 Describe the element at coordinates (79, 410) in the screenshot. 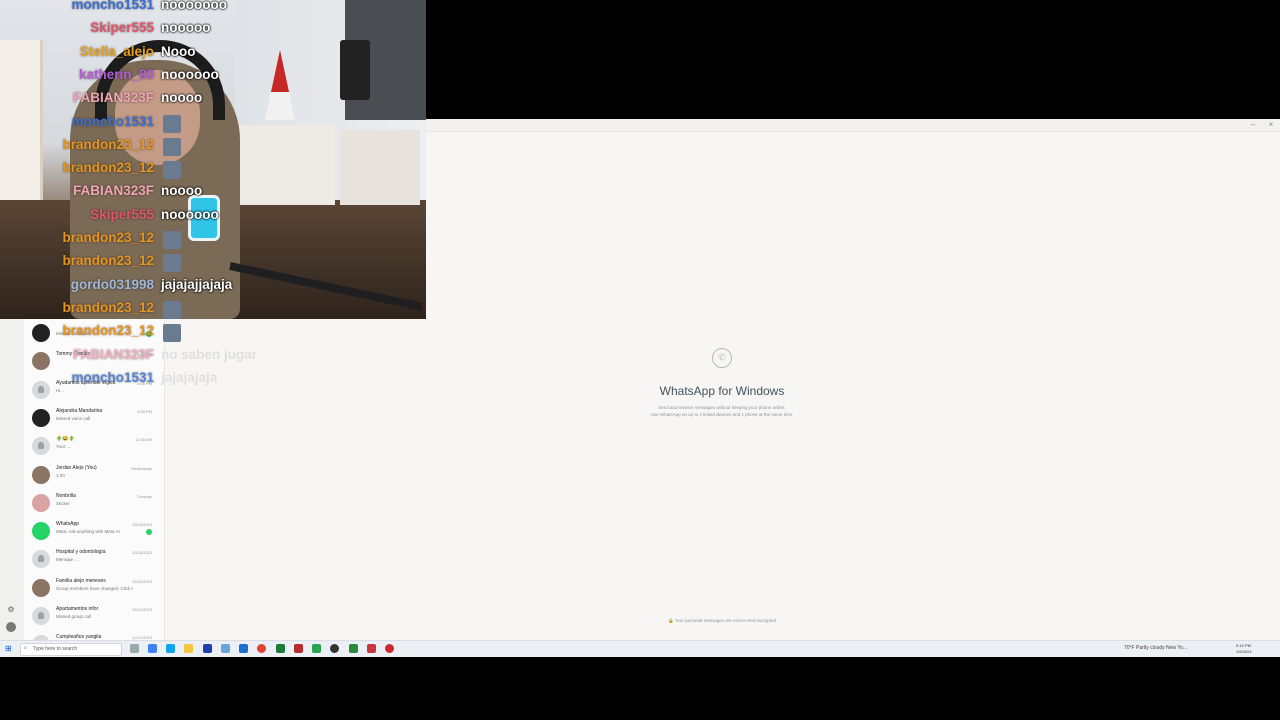

I see `chat-name: Alejandra Mandarina` at that location.